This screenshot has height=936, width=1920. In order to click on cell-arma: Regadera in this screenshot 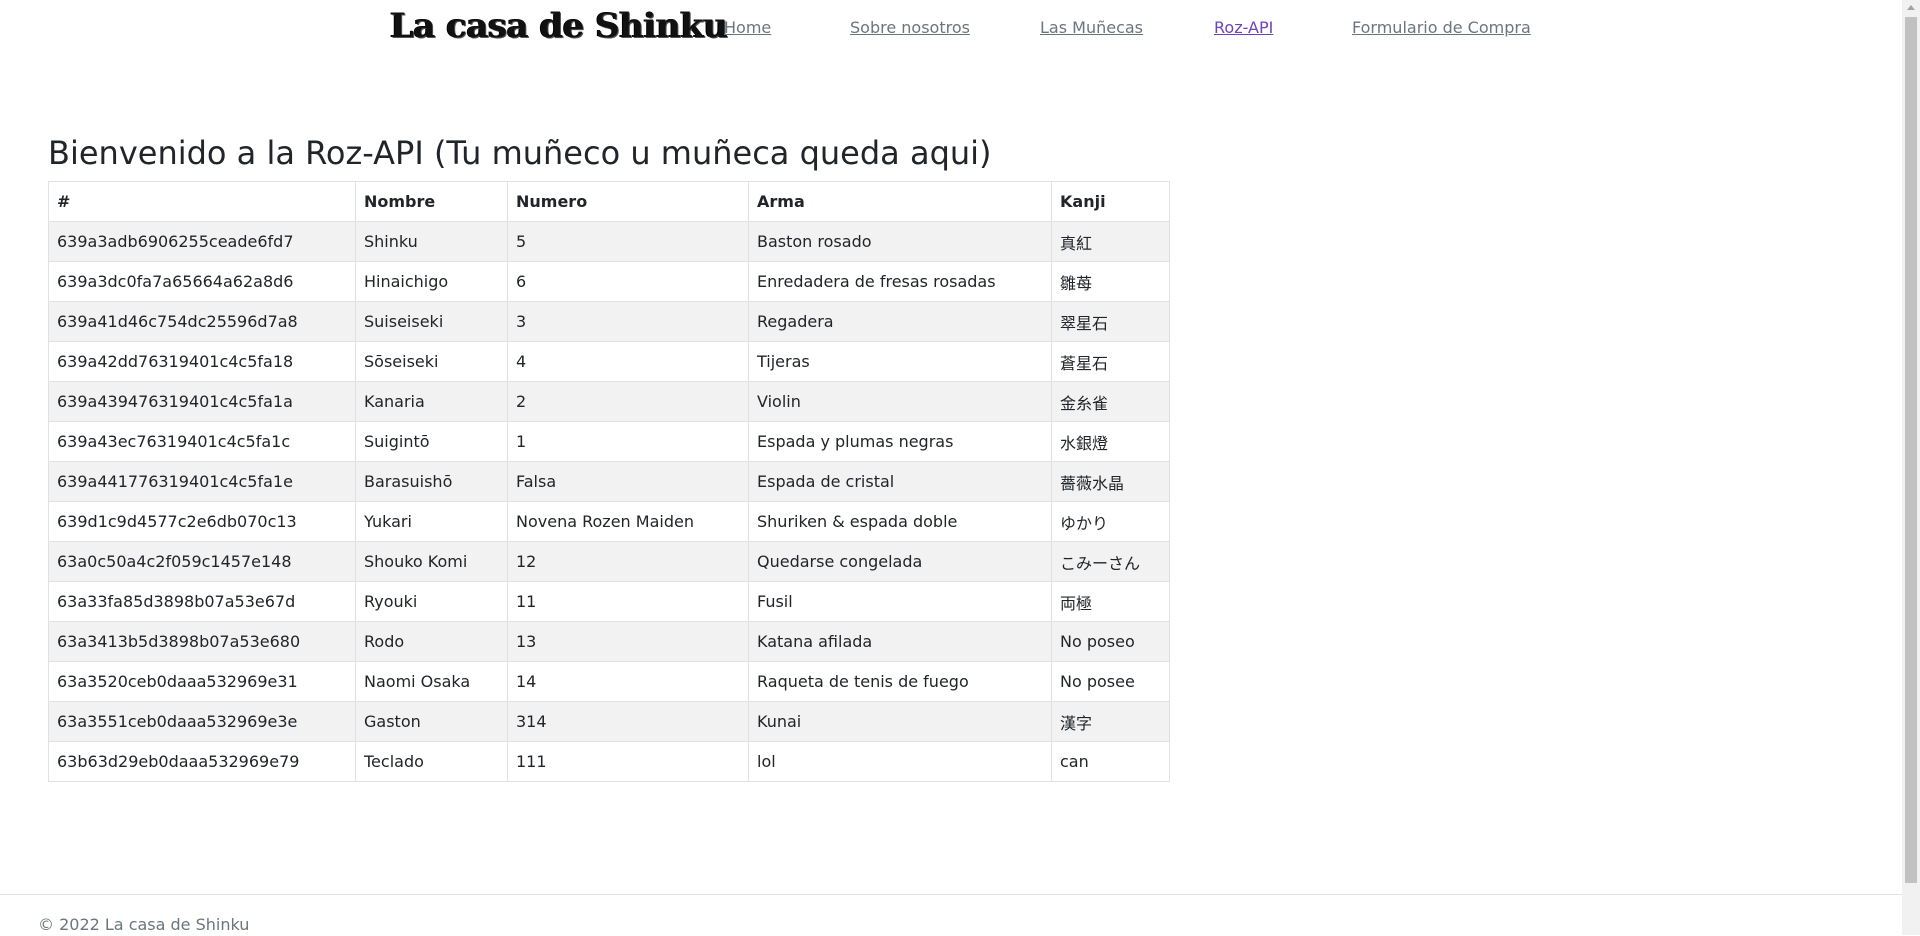, I will do `click(900, 321)`.